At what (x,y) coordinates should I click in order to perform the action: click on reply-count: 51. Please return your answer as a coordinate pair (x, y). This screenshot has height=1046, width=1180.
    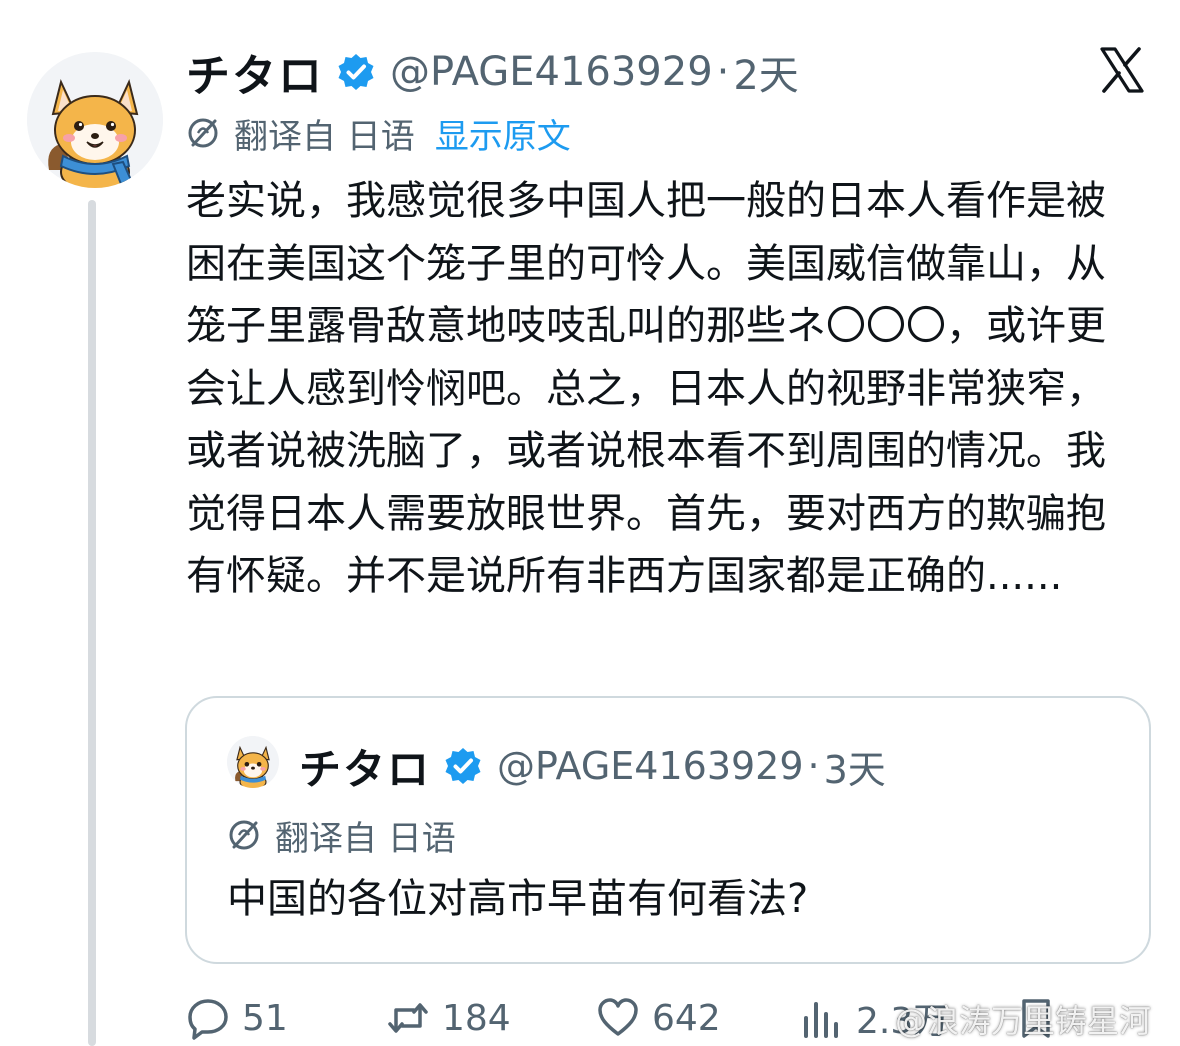
    Looking at the image, I should click on (265, 1018).